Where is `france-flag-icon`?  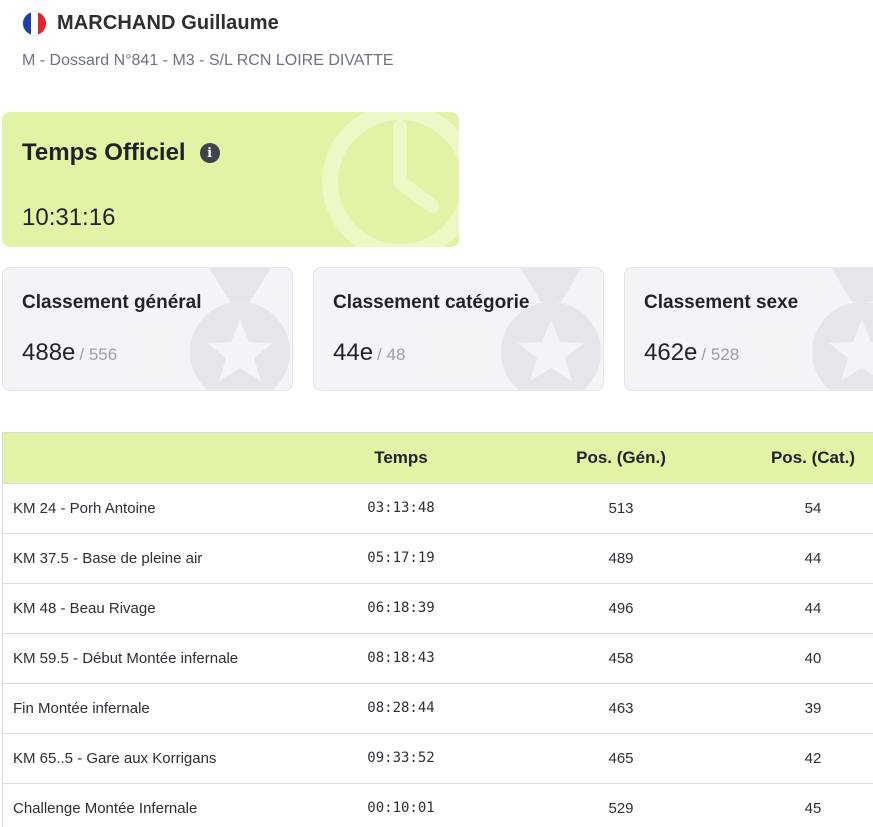 france-flag-icon is located at coordinates (34, 23).